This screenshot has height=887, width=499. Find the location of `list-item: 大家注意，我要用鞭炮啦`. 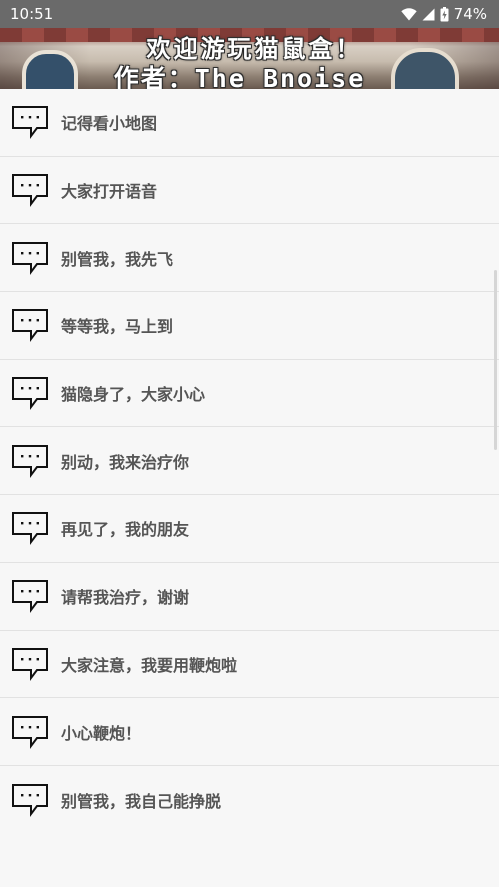

list-item: 大家注意，我要用鞭炮啦 is located at coordinates (249, 665).